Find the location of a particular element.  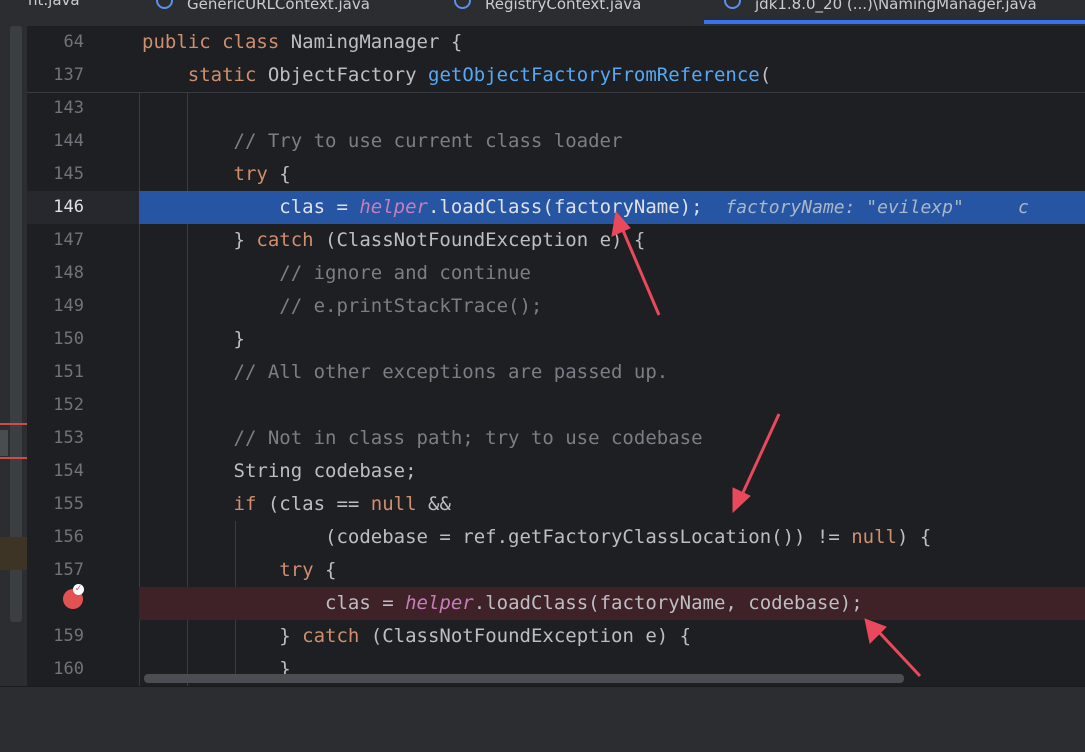

code-row: 159 } catch (ClassNotFoundException e) { is located at coordinates (556, 636).